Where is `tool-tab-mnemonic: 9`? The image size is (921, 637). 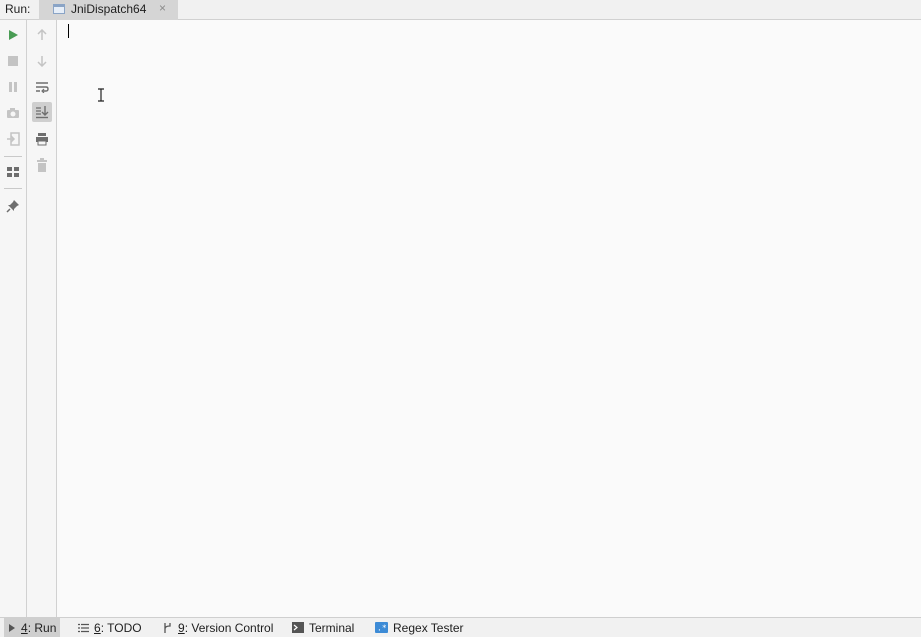
tool-tab-mnemonic: 9 is located at coordinates (181, 627).